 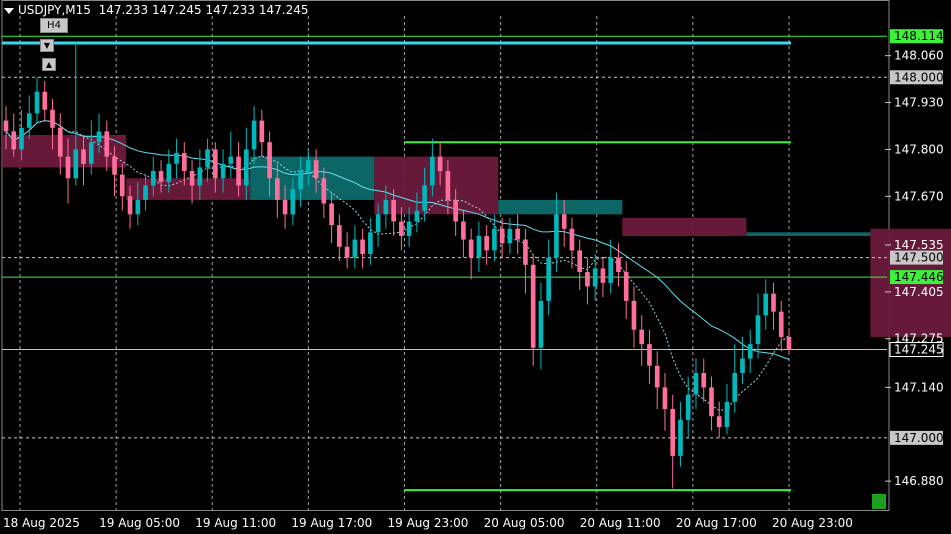 What do you see at coordinates (9, 10) in the screenshot?
I see `menu-triangle-icon` at bounding box center [9, 10].